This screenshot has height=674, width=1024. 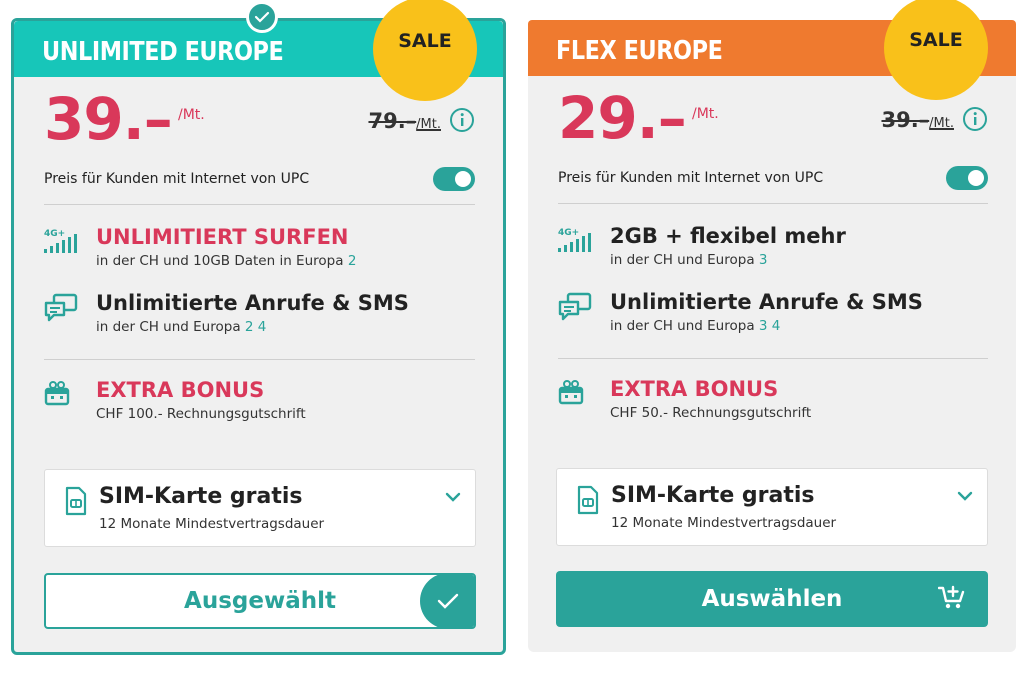 I want to click on feature-bonus: EXTRA BONUS CHF 50.- Rechnungsgutschrift, so click(x=773, y=399).